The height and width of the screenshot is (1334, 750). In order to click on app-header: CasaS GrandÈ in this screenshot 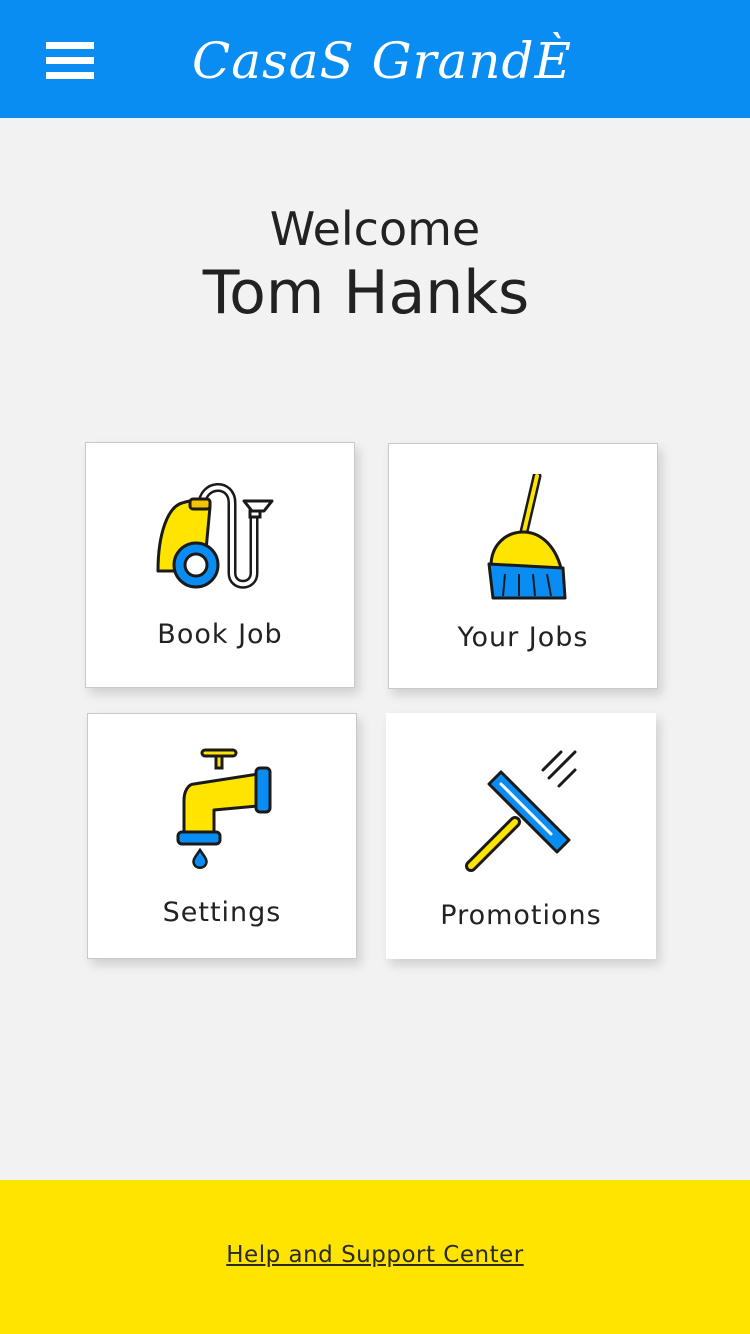, I will do `click(375, 59)`.